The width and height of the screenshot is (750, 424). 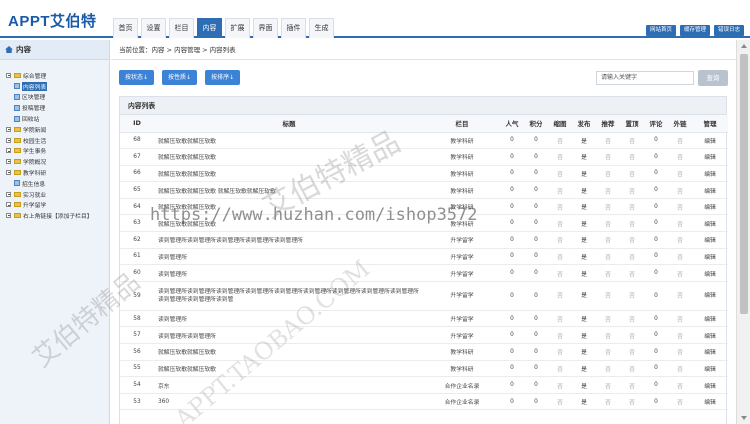 I want to click on filter-button: 按状态↓, so click(x=137, y=77).